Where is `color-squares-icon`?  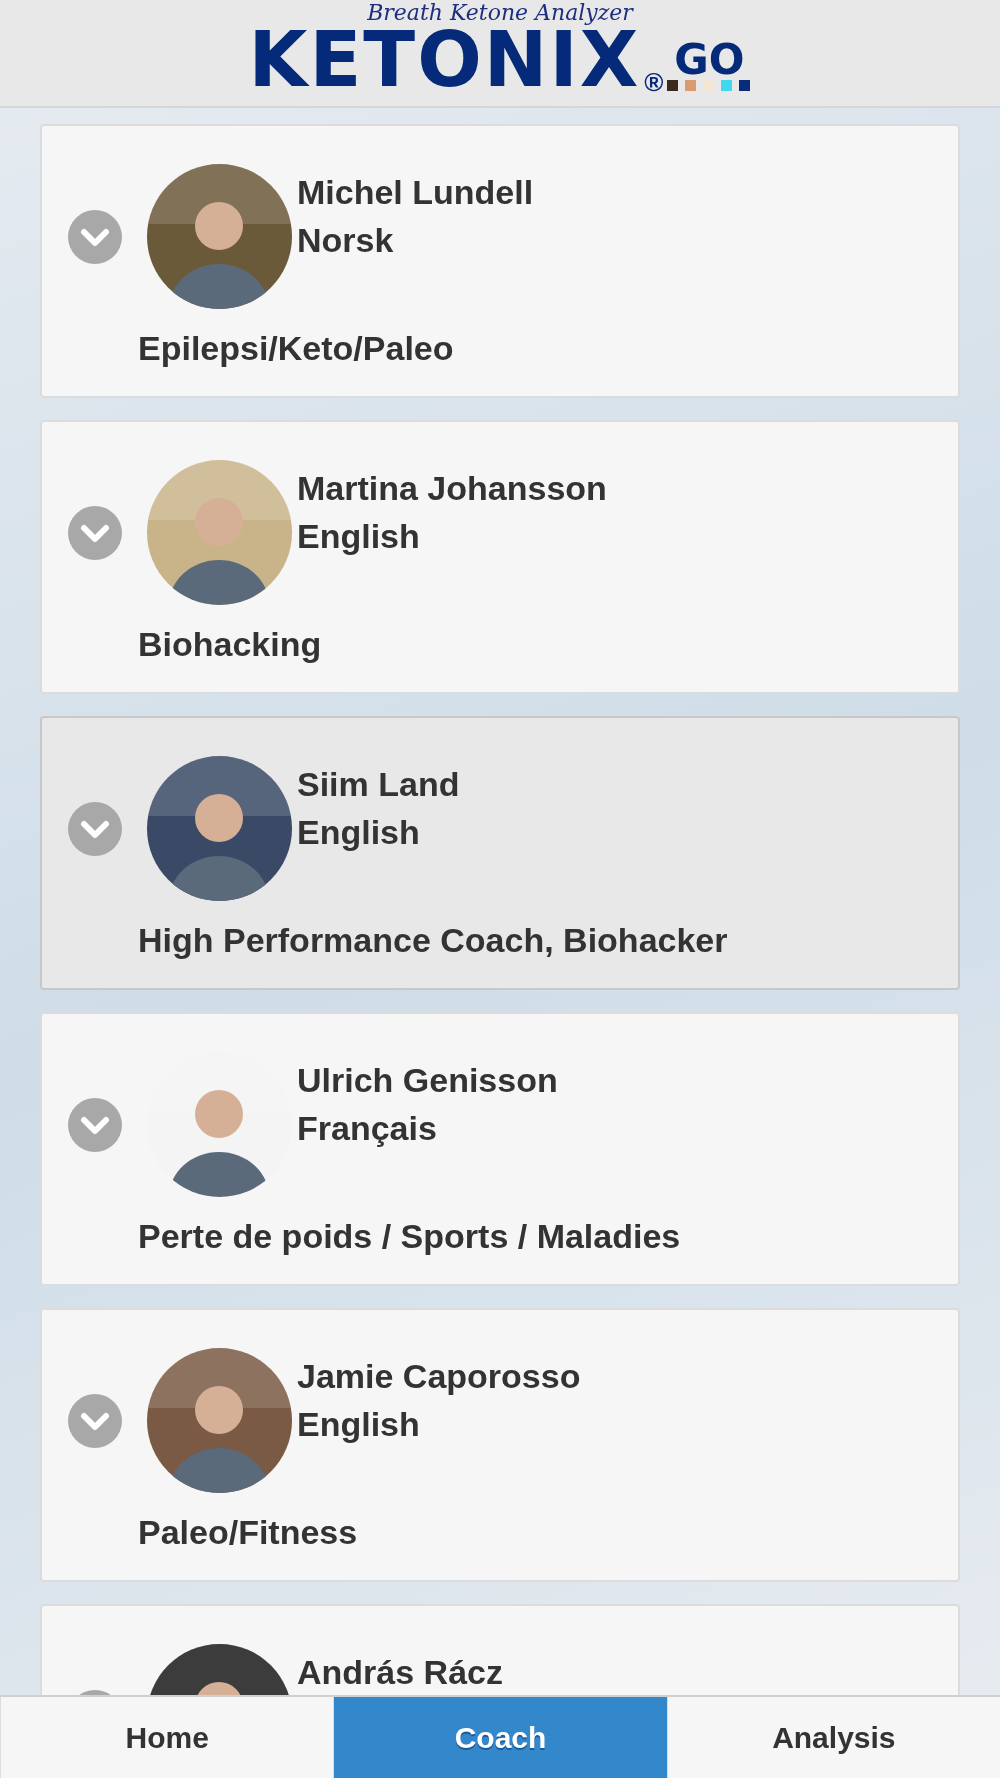
color-squares-icon is located at coordinates (709, 86).